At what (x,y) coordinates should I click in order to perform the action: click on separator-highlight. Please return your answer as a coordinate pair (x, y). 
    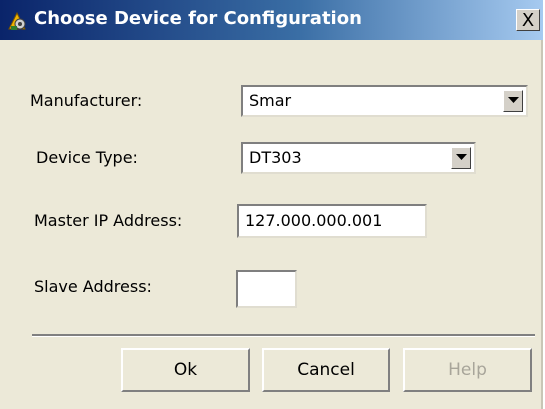
    Looking at the image, I should click on (283, 336).